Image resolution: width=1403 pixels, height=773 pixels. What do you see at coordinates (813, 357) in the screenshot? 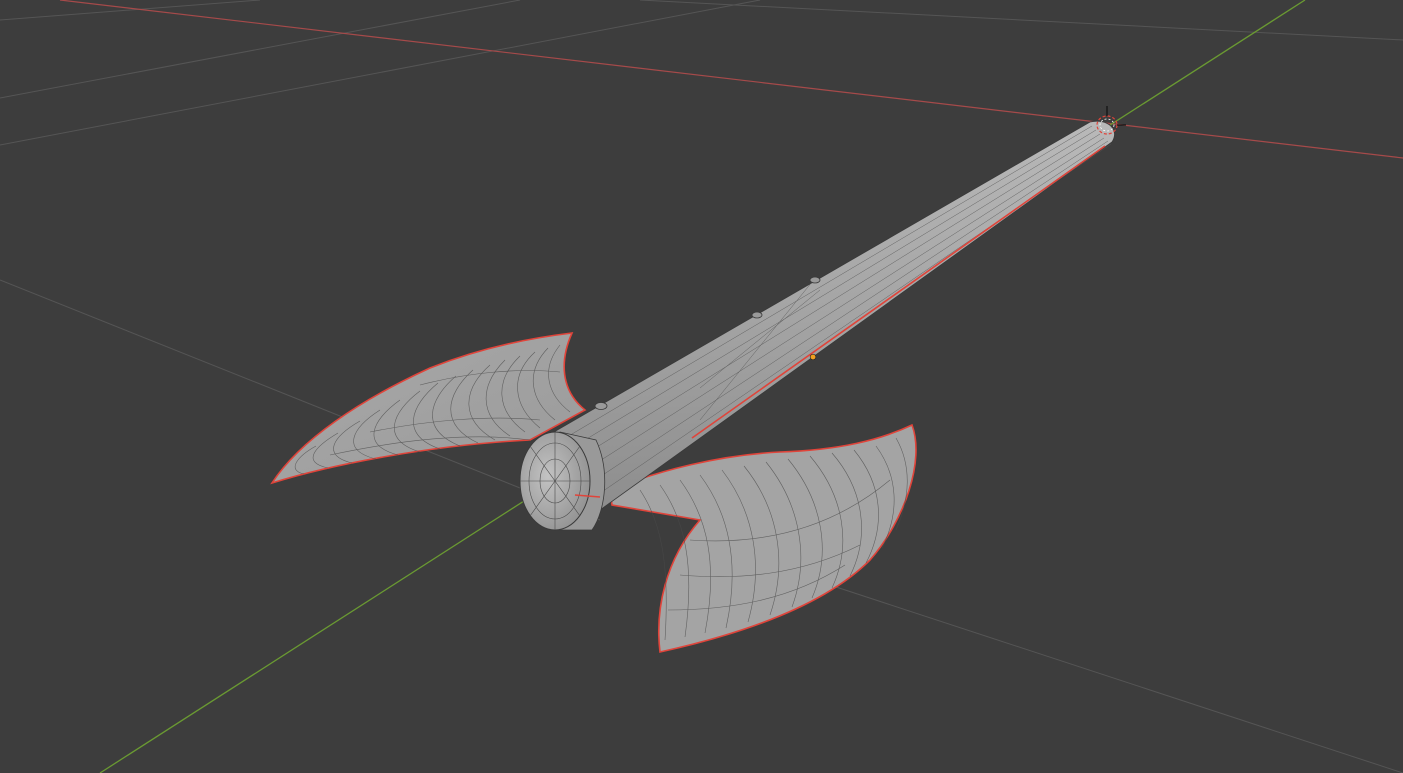
I see `object-origin-dot` at bounding box center [813, 357].